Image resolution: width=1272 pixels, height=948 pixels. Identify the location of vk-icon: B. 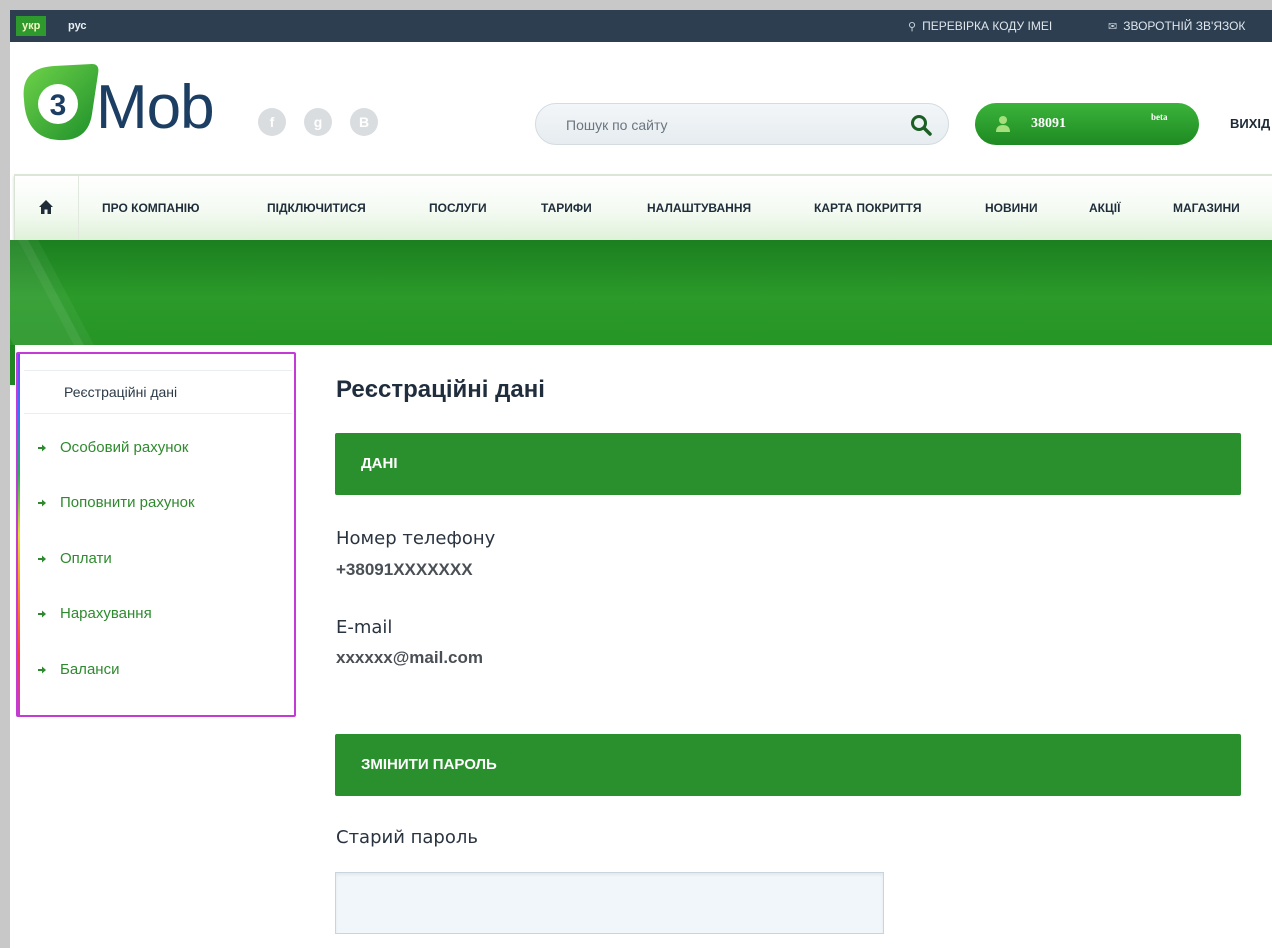
(364, 122).